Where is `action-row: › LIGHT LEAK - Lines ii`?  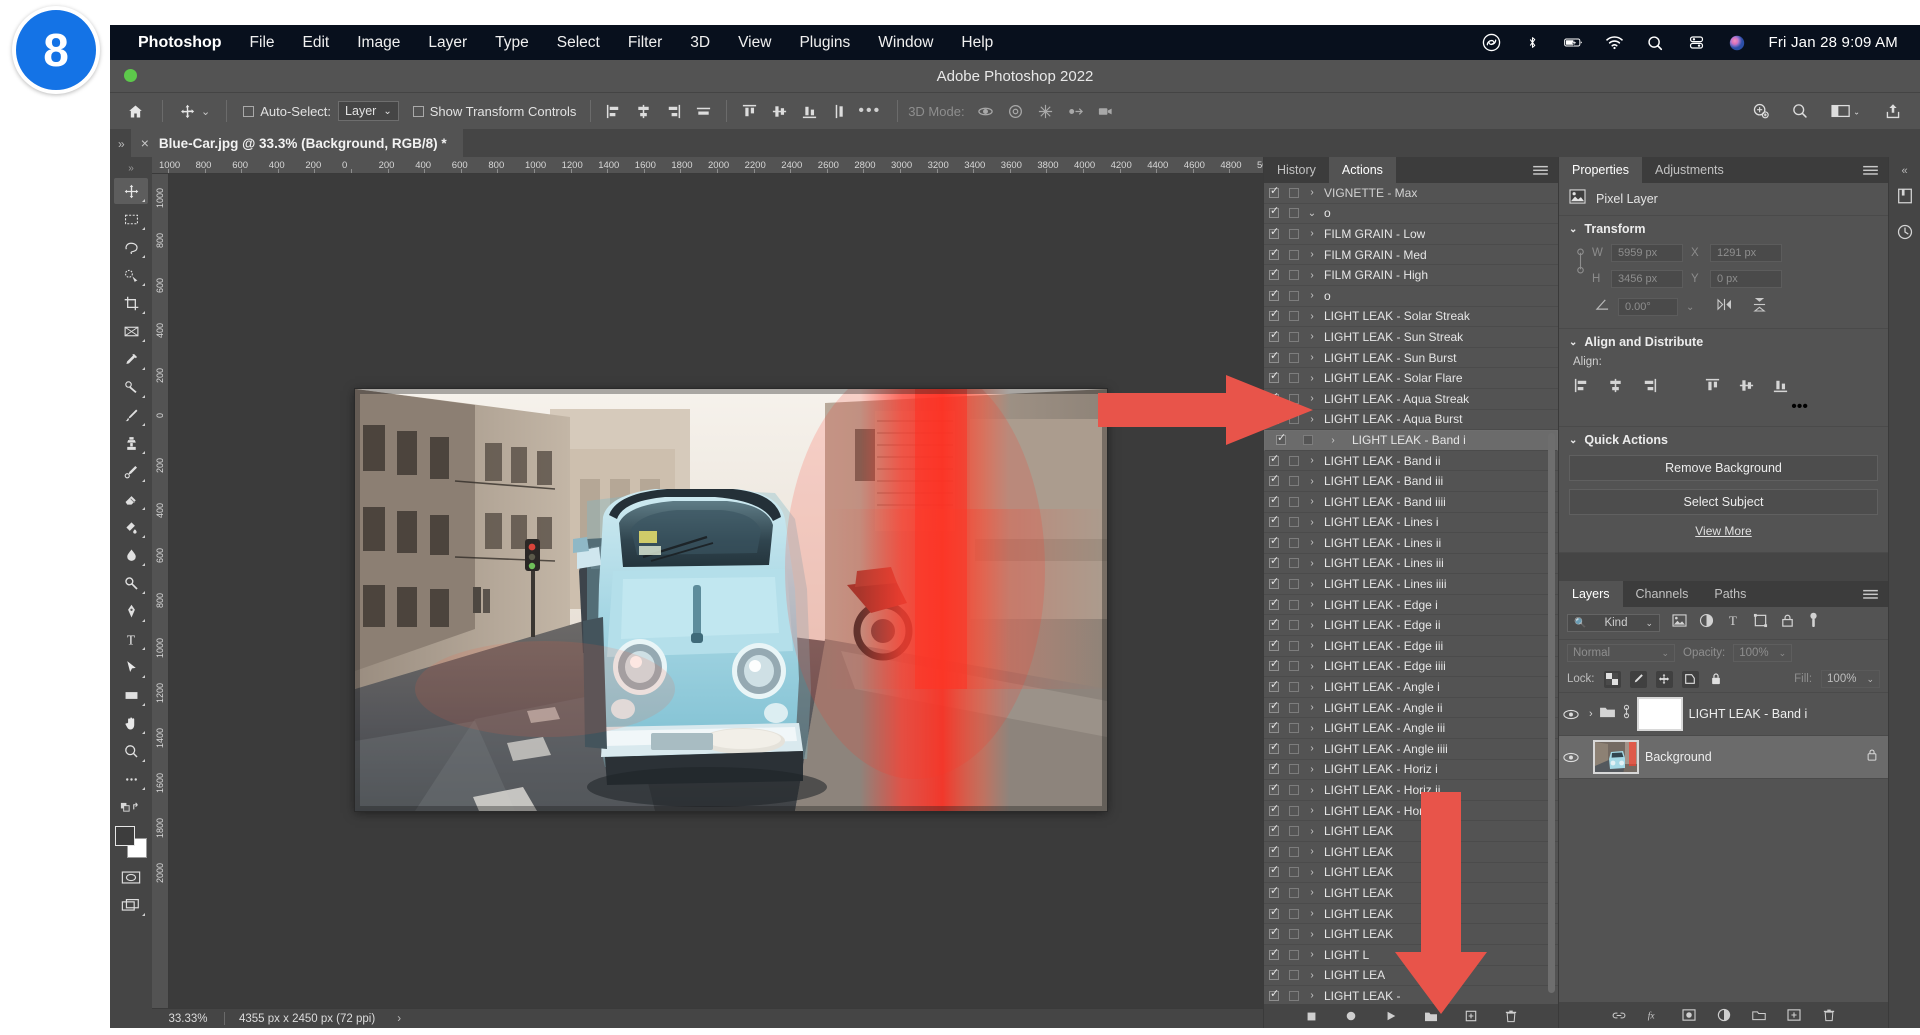 action-row: › LIGHT LEAK - Lines ii is located at coordinates (1411, 543).